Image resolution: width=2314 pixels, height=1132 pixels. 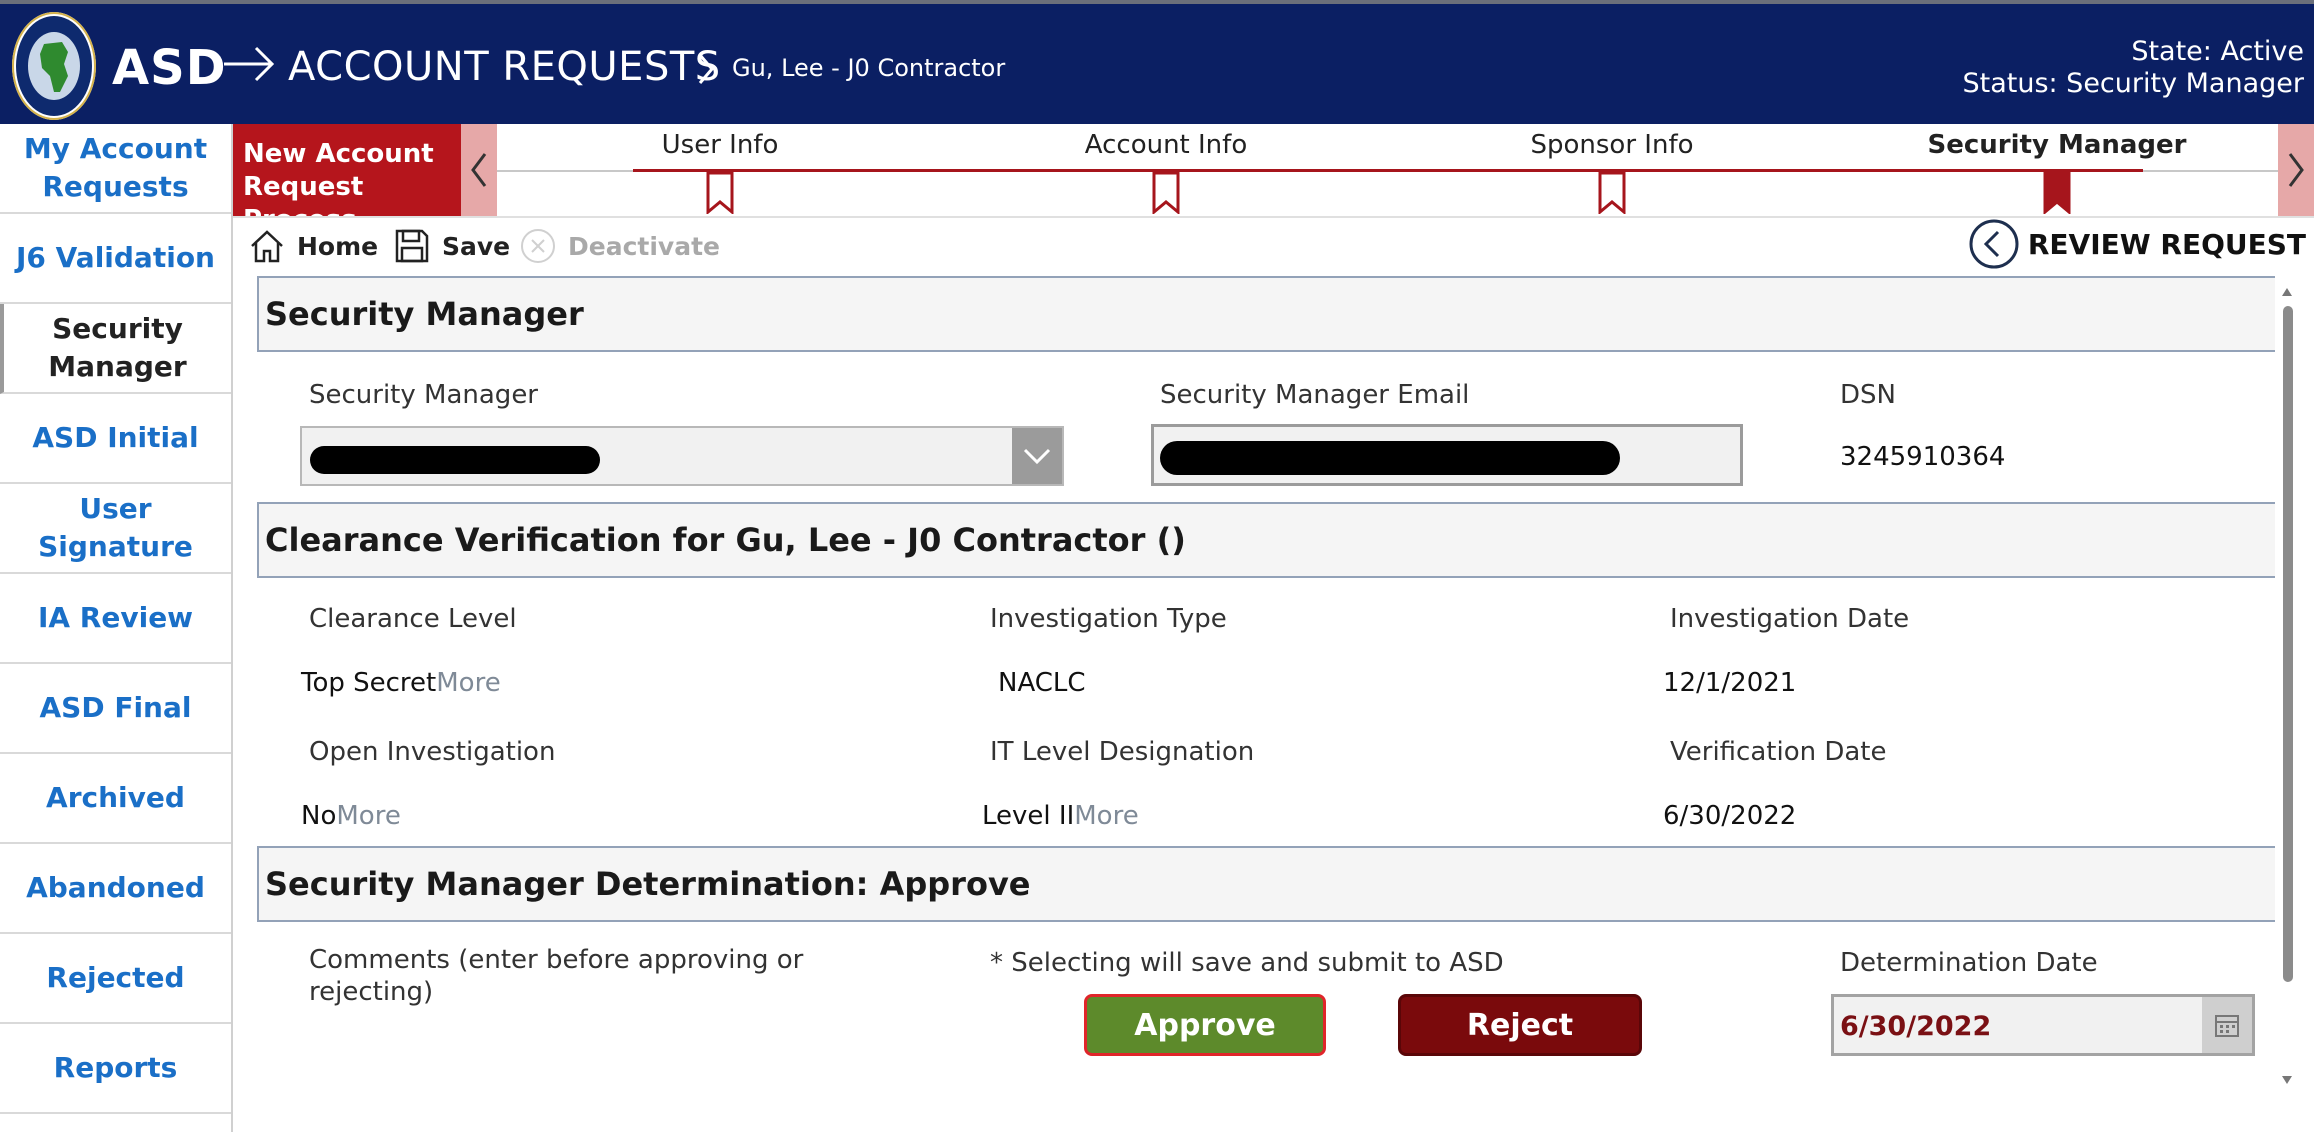 What do you see at coordinates (1042, 683) in the screenshot?
I see `investigation-type-value: NACLC` at bounding box center [1042, 683].